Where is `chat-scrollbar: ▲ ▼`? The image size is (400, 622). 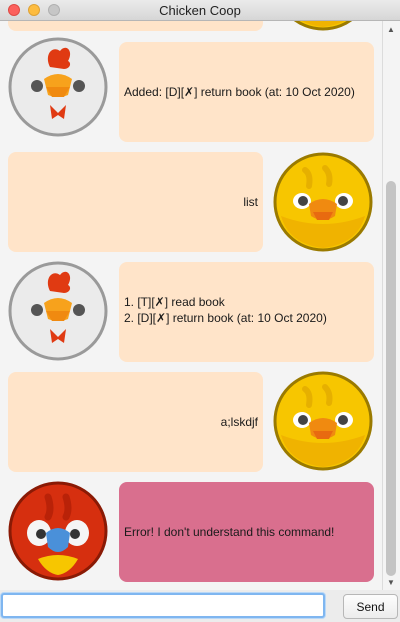
chat-scrollbar: ▲ ▼ is located at coordinates (391, 305).